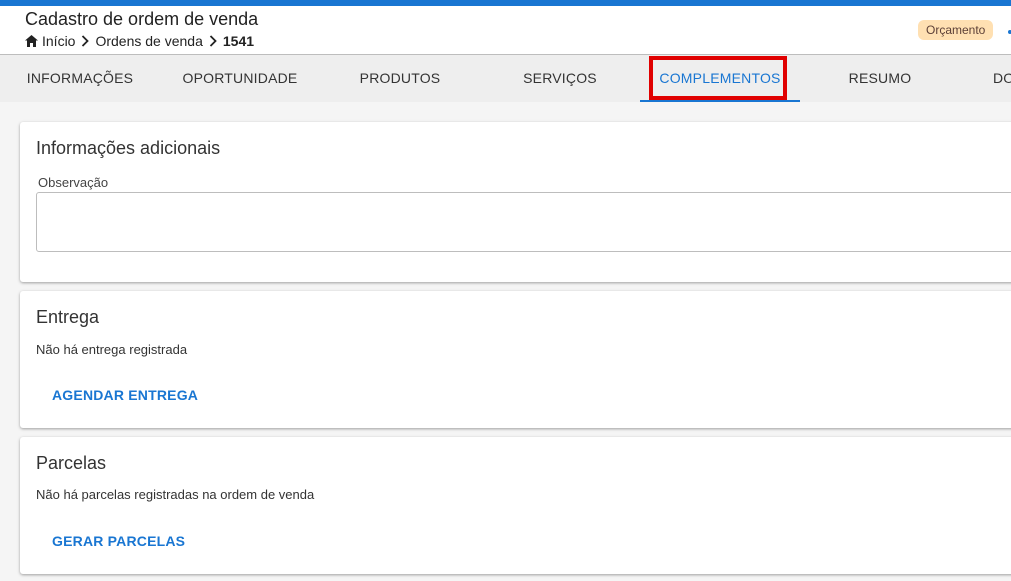 This screenshot has width=1011, height=581. I want to click on breadcrumb-home: Início, so click(58, 41).